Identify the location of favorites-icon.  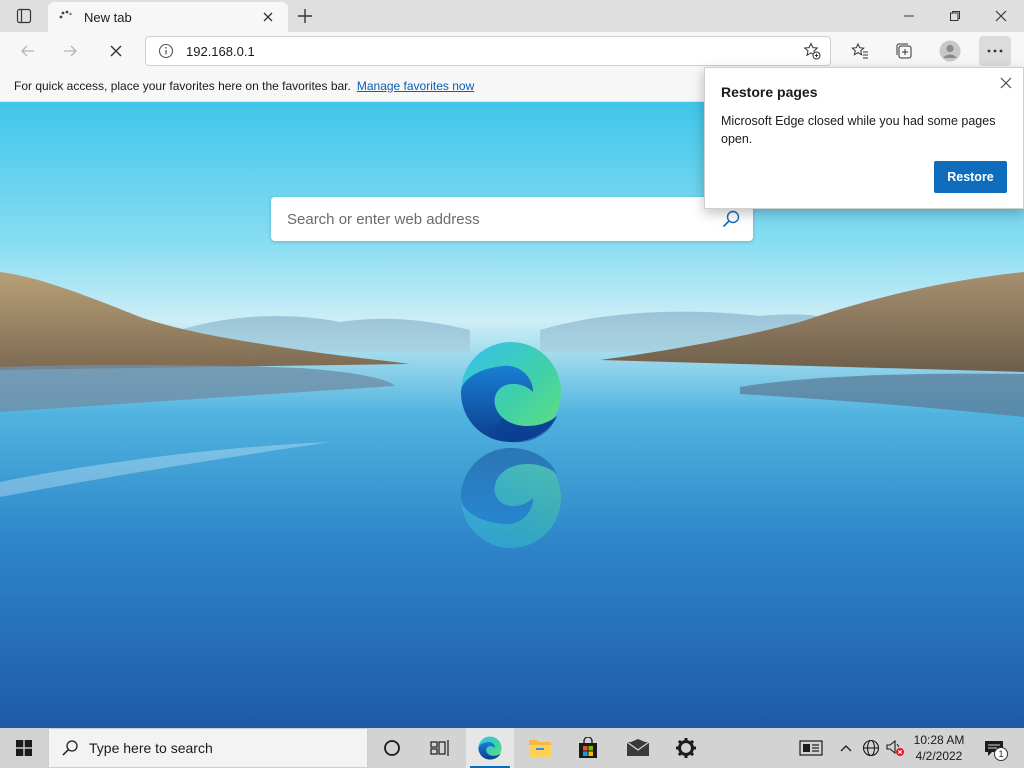
(859, 50).